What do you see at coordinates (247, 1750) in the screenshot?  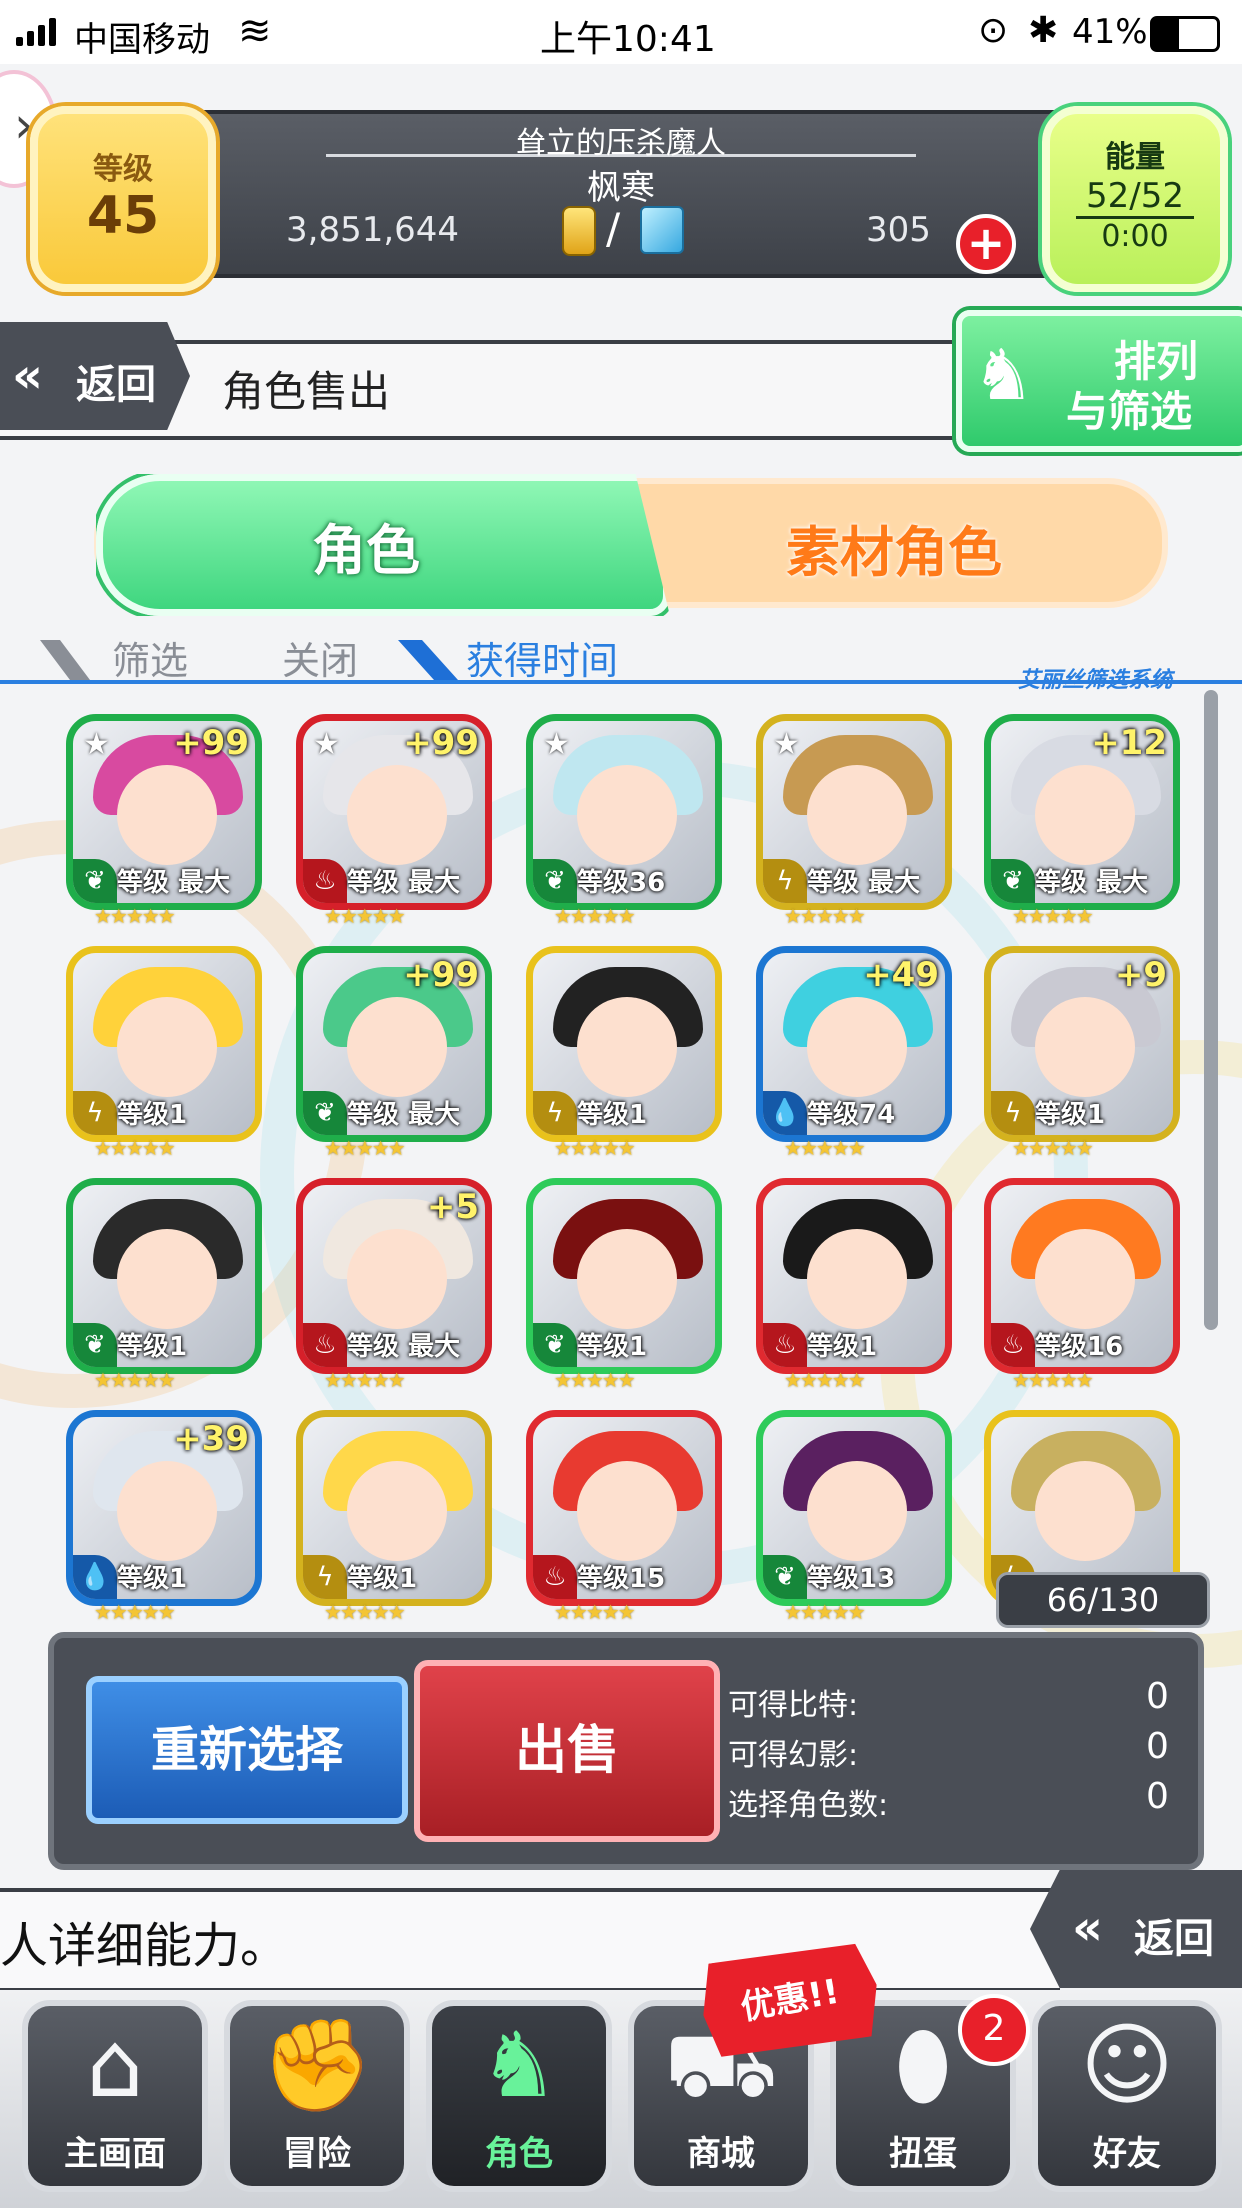 I see `reselect-button: 重新选择` at bounding box center [247, 1750].